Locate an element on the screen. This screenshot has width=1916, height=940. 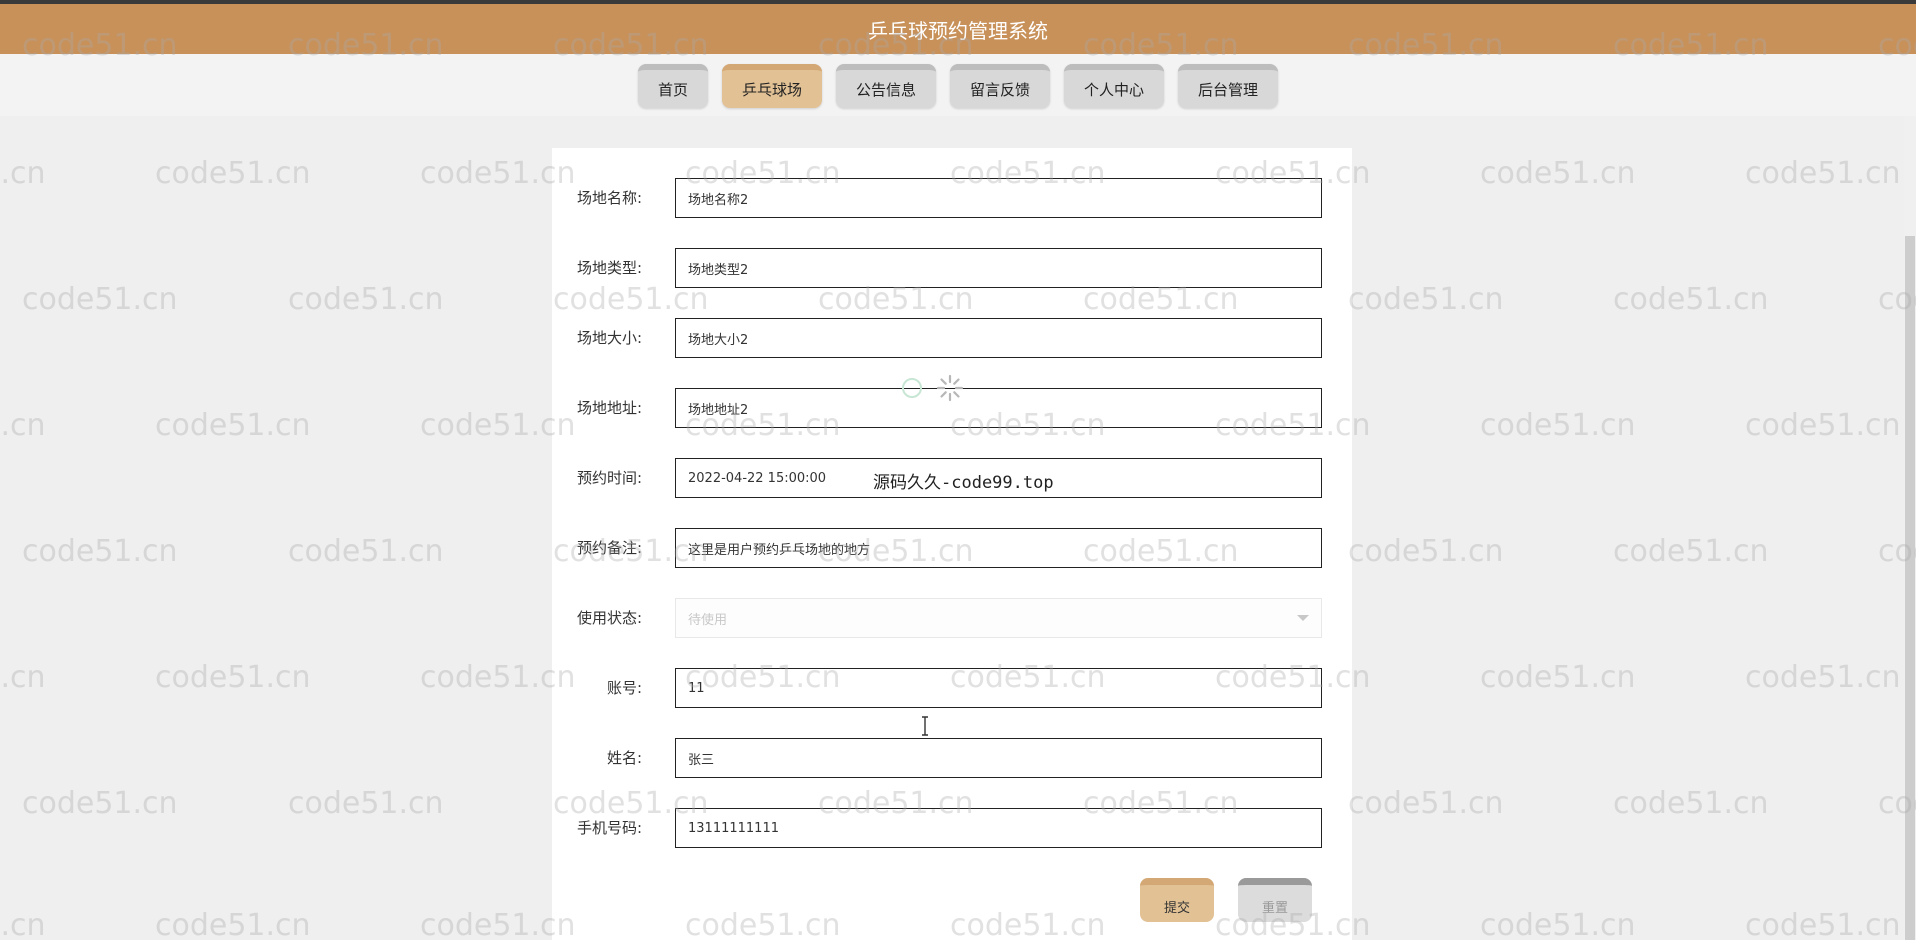
loading-badge-icon is located at coordinates (912, 388).